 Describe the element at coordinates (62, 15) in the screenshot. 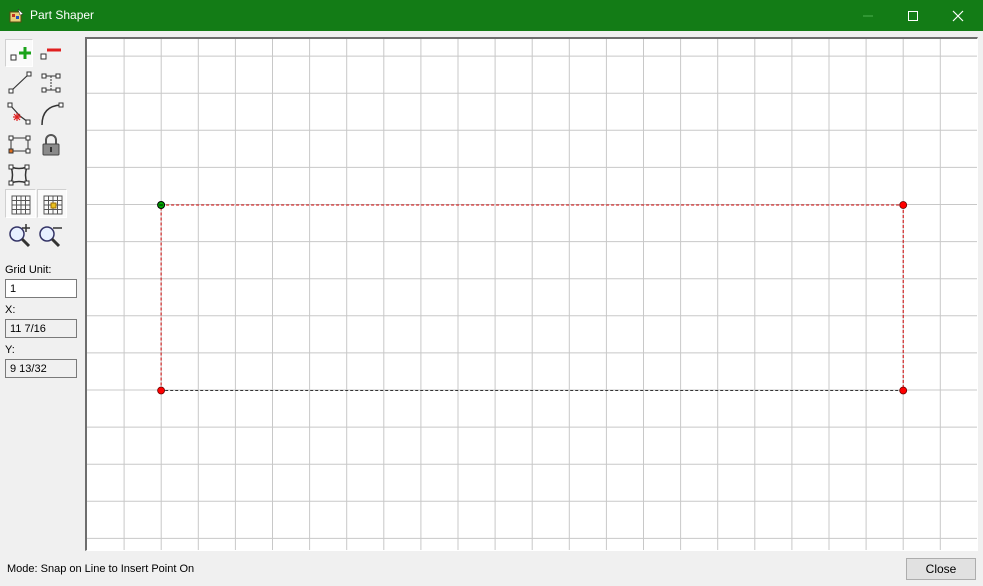

I see `window-title: Part Shaper` at that location.